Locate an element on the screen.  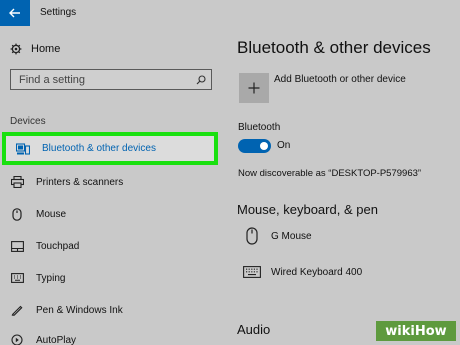
watermark-text: wikiHow is located at coordinates (416, 331).